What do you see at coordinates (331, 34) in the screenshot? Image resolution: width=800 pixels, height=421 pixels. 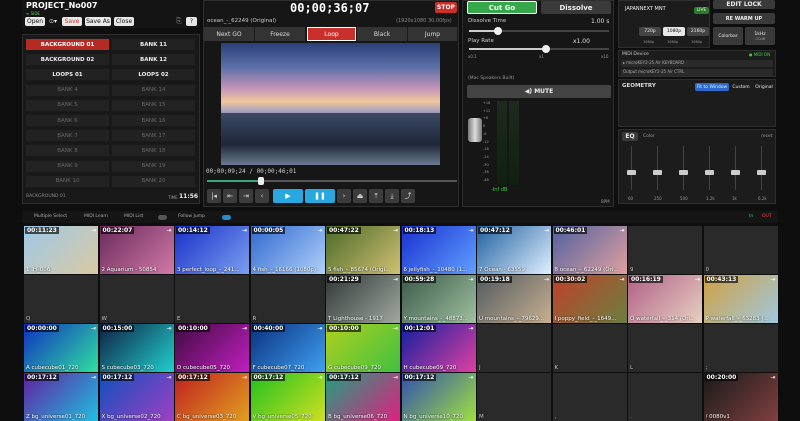 I see `tab-loop: Loop` at bounding box center [331, 34].